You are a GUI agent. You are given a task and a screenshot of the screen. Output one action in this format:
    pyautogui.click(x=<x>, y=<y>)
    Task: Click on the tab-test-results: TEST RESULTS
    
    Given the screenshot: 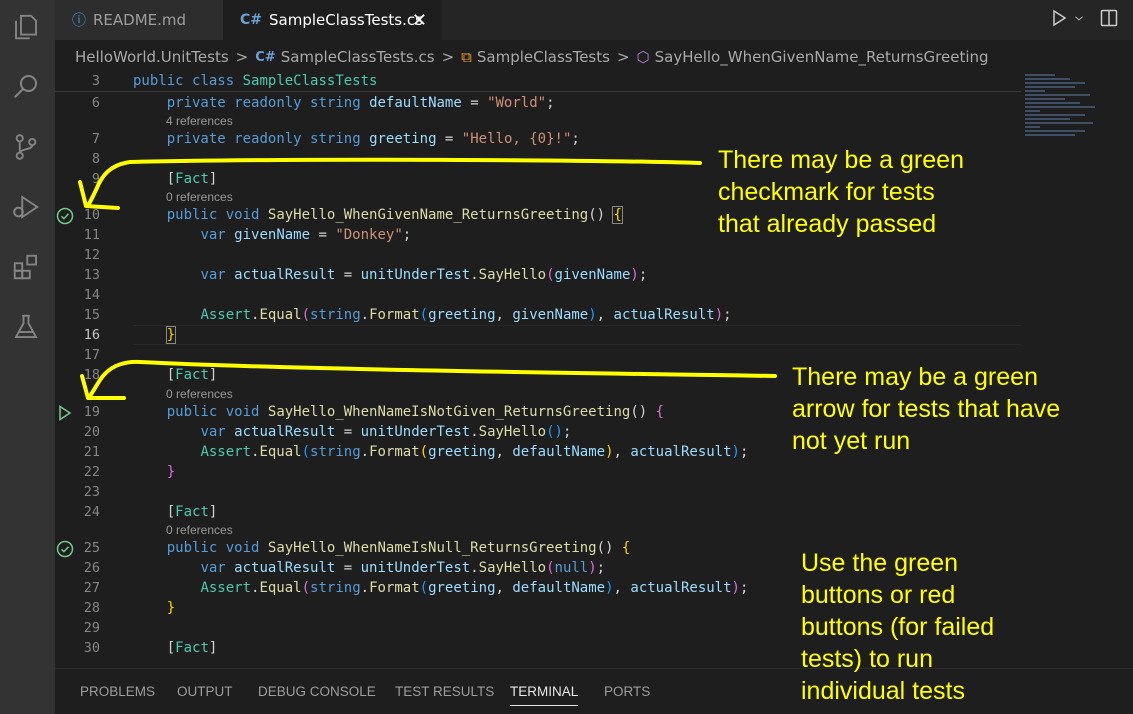 What is the action you would take?
    pyautogui.click(x=444, y=691)
    